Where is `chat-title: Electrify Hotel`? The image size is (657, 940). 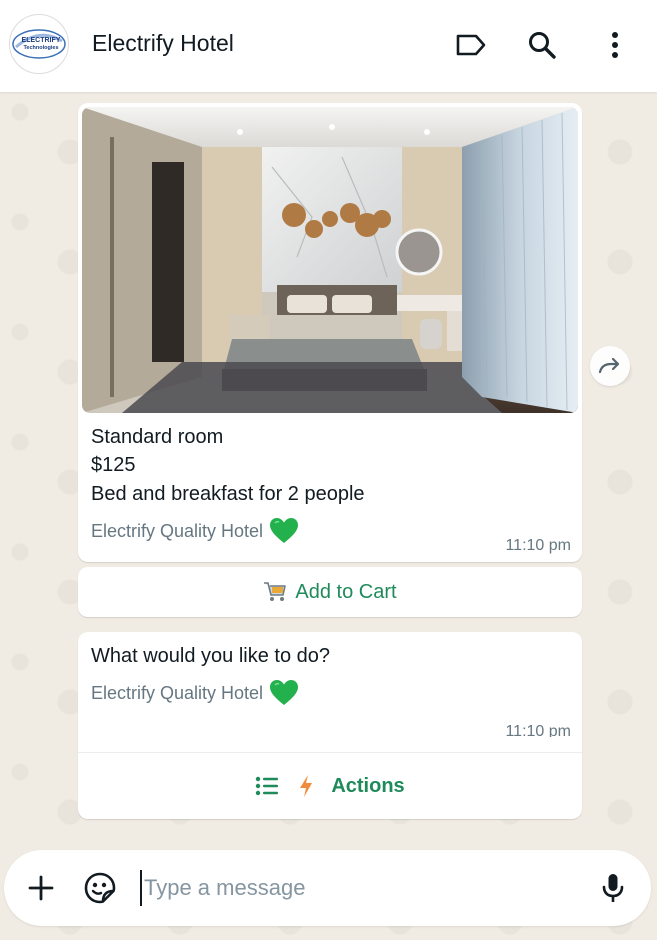
chat-title: Electrify Hotel is located at coordinates (163, 43).